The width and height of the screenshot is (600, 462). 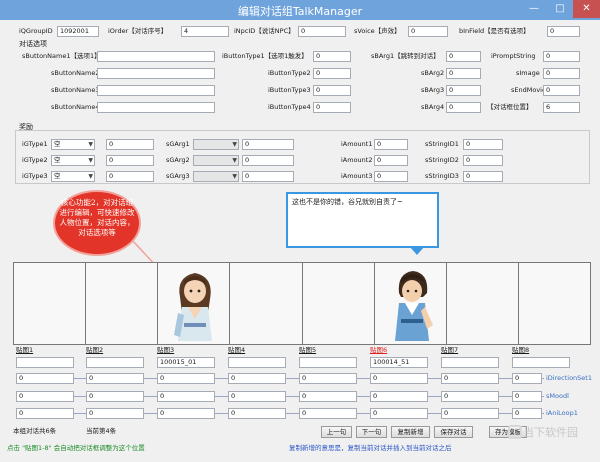 What do you see at coordinates (560, 9) in the screenshot?
I see `maximize-button: □` at bounding box center [560, 9].